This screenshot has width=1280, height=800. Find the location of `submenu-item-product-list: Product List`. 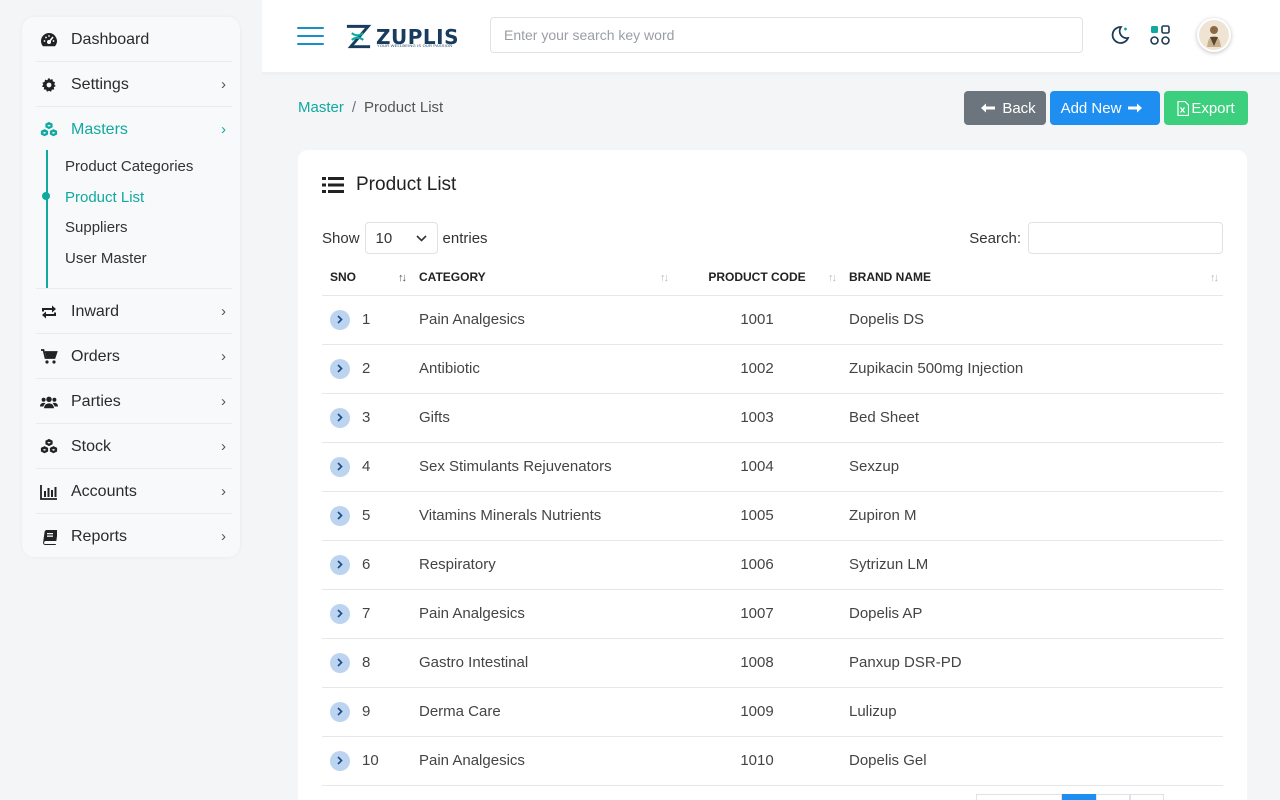

submenu-item-product-list: Product List is located at coordinates (104, 197).